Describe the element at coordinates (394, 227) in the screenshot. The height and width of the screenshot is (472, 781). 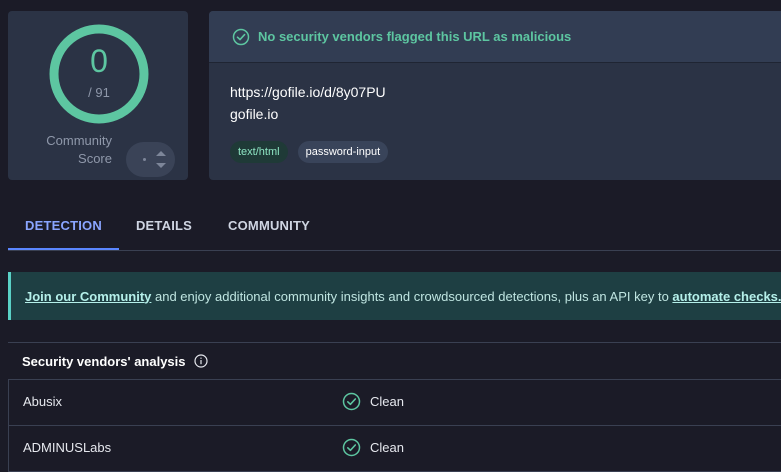
I see `tab-bar: DETECTION DETAILS COMMUNITY` at that location.